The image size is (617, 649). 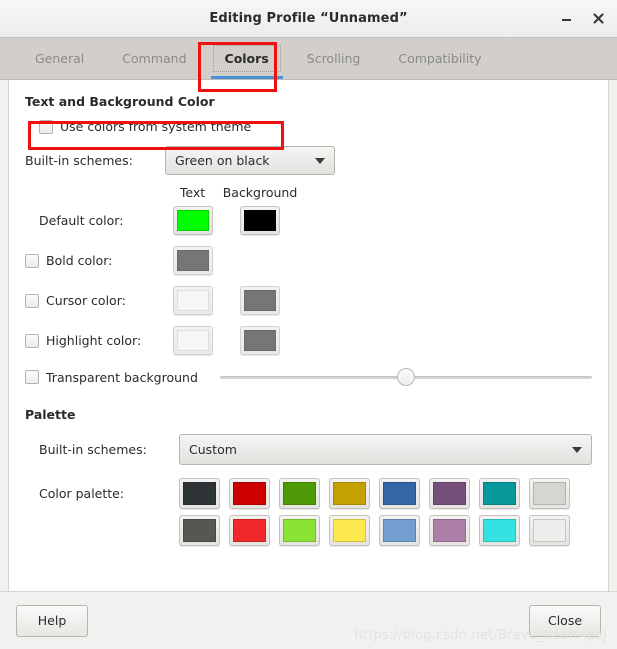 I want to click on transparent-background-row: Transparent background, so click(x=308, y=377).